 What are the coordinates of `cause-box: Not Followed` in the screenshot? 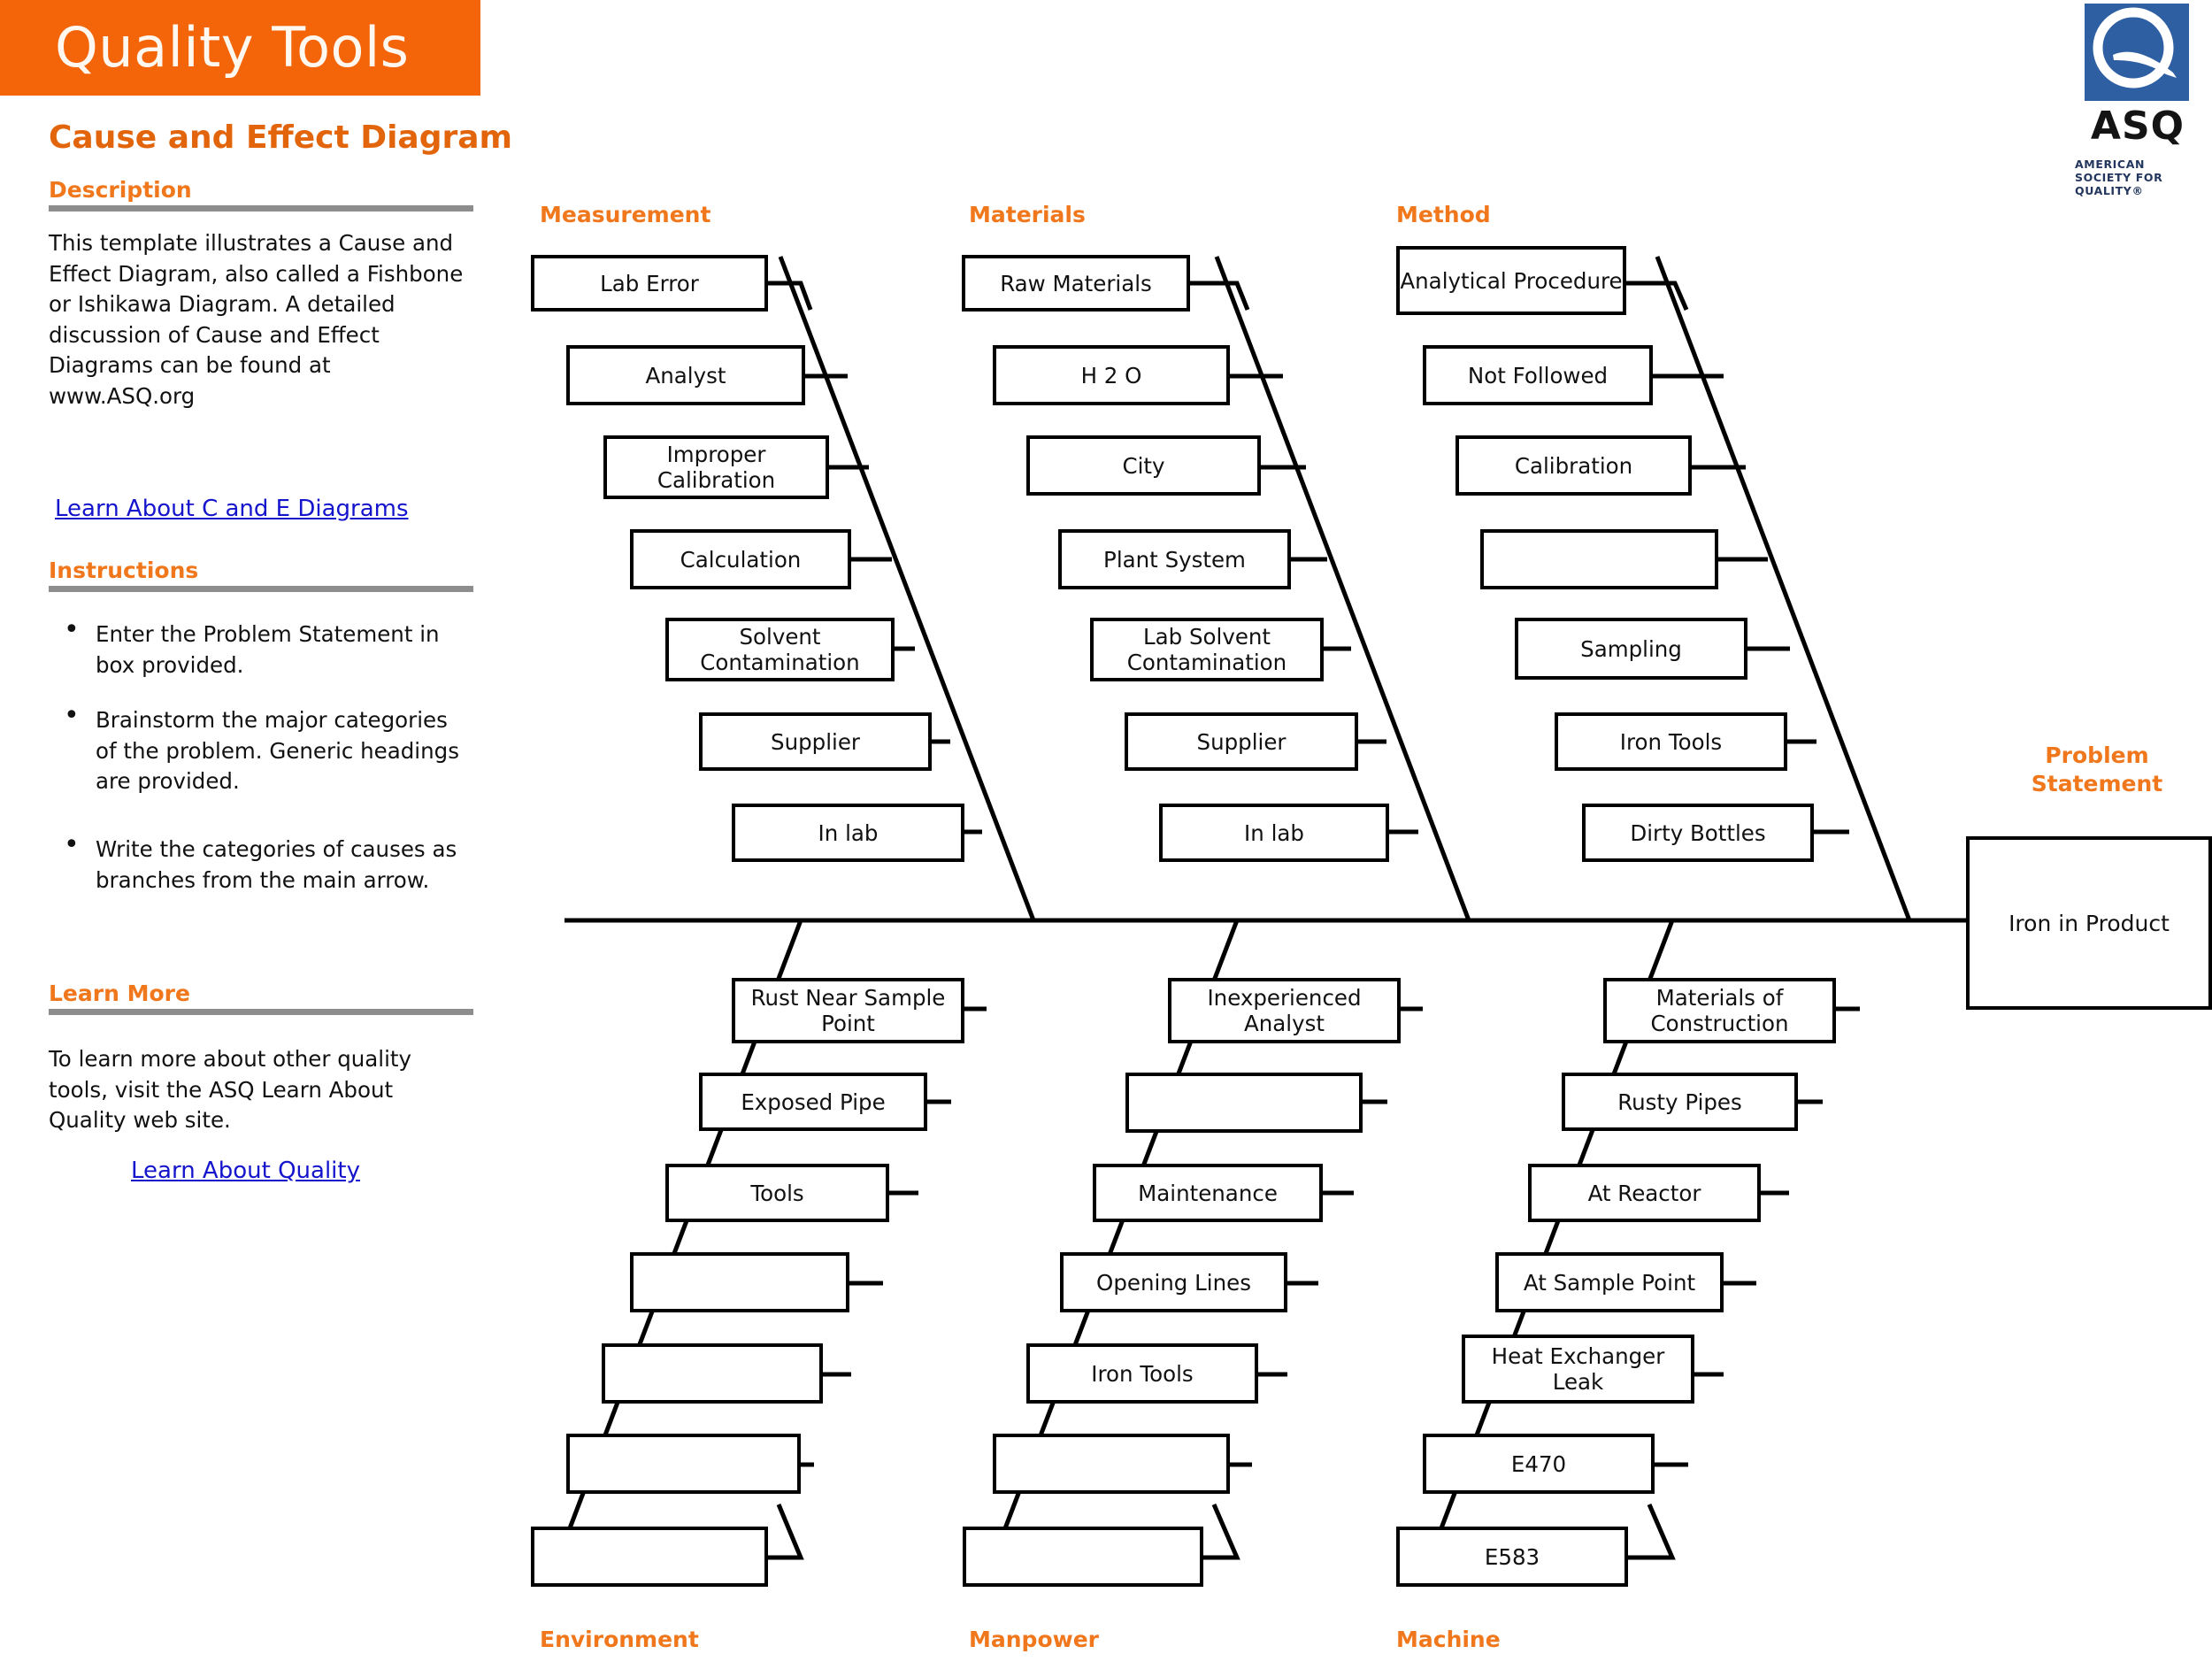 It's located at (1538, 375).